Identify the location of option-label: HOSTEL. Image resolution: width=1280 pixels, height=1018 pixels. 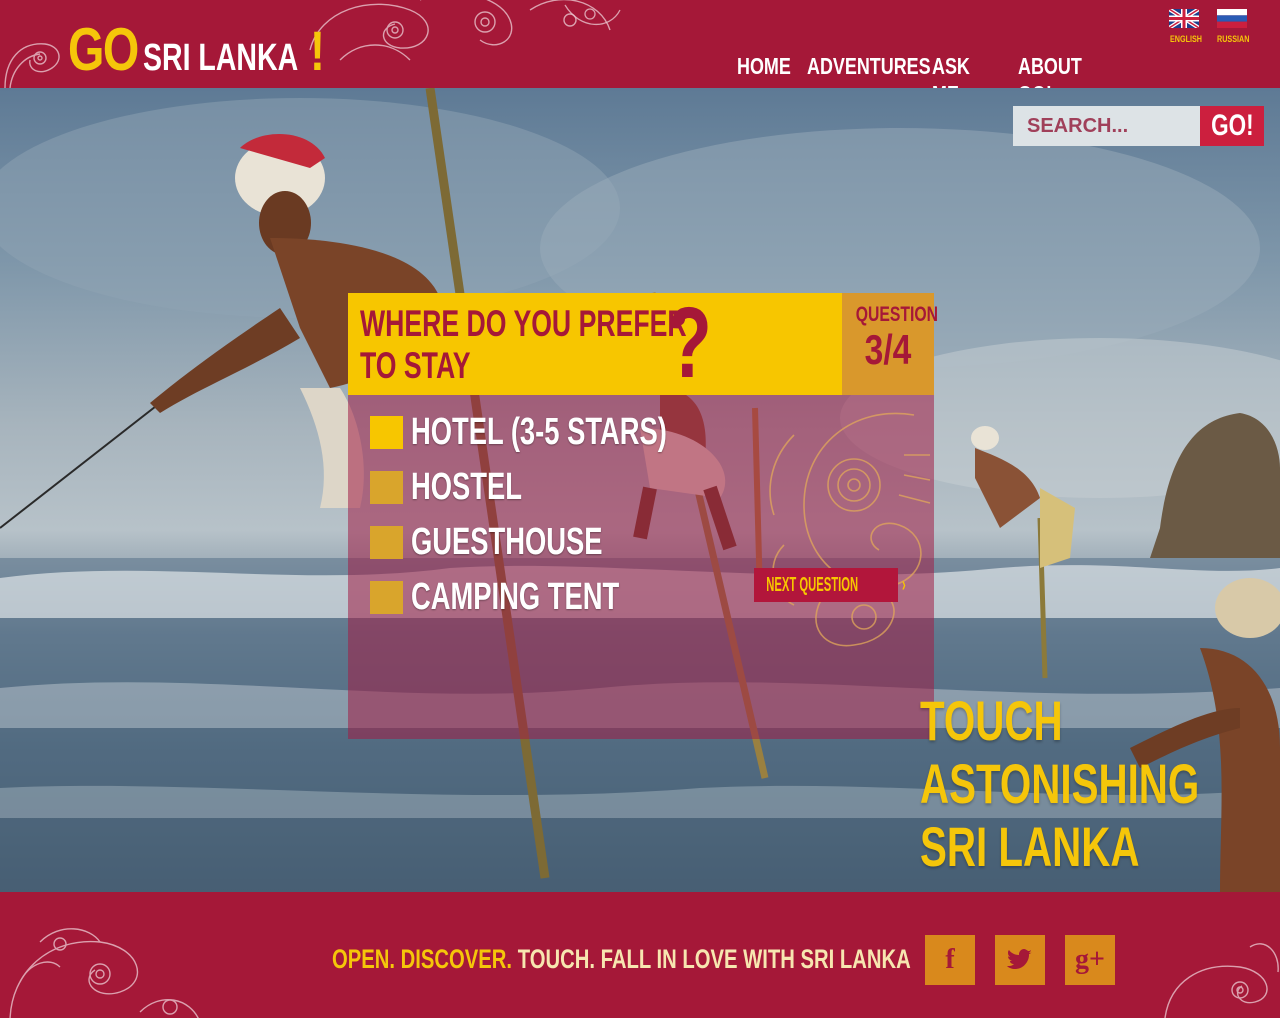
(466, 486).